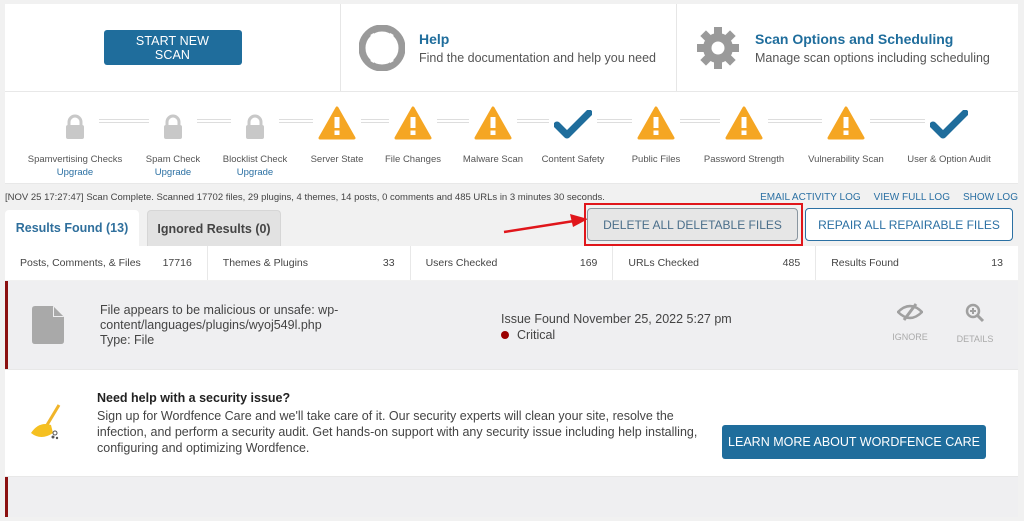 The height and width of the screenshot is (521, 1024). I want to click on eye-slash-icon, so click(910, 312).